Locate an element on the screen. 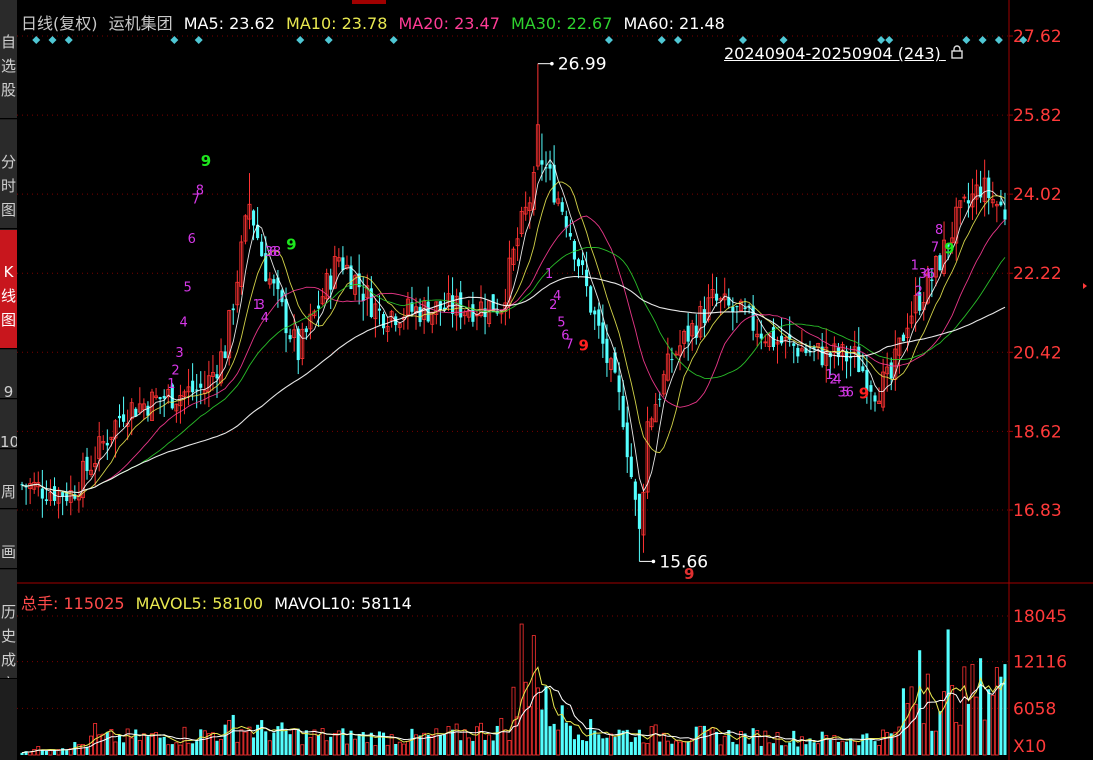 The height and width of the screenshot is (760, 1093). td-count-label: 1 is located at coordinates (549, 274).